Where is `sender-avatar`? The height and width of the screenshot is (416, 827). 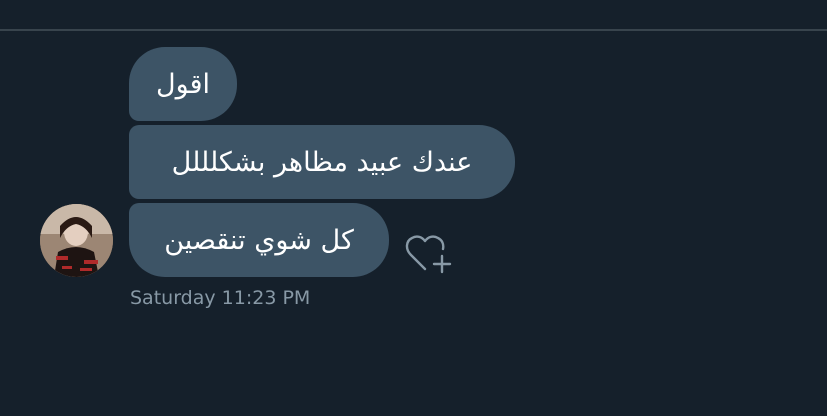
sender-avatar is located at coordinates (76, 240).